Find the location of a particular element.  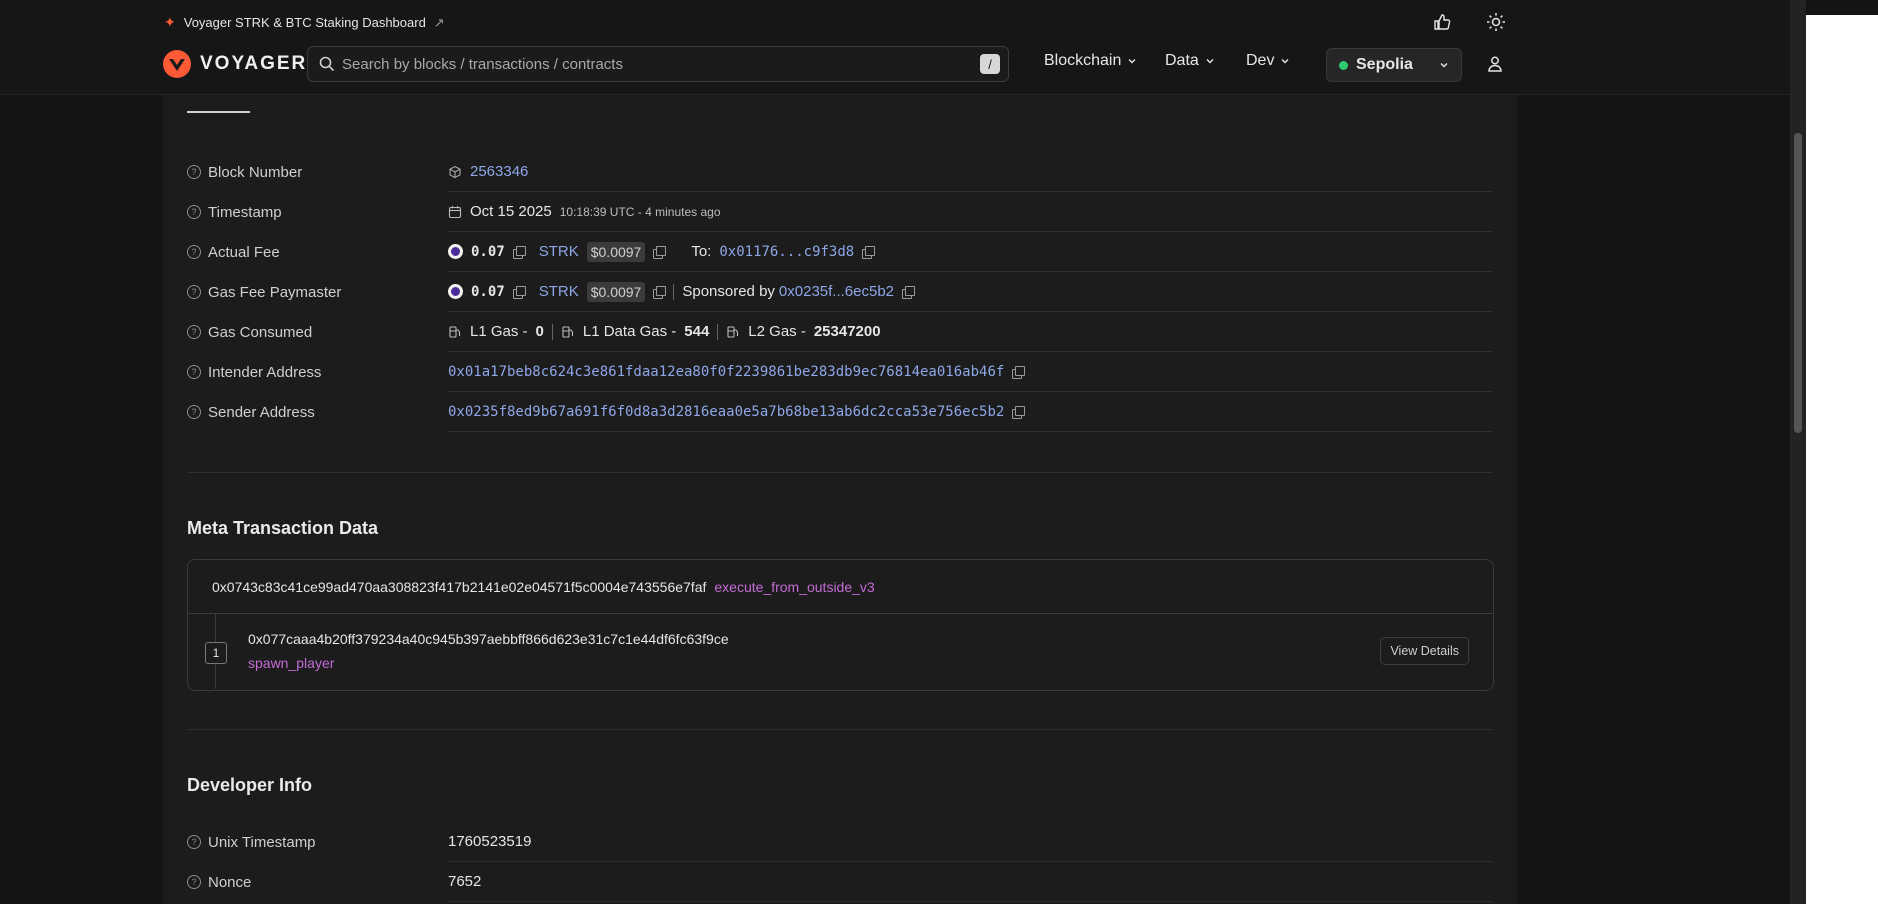

nav-blockchain: Blockchain is located at coordinates (1090, 61).